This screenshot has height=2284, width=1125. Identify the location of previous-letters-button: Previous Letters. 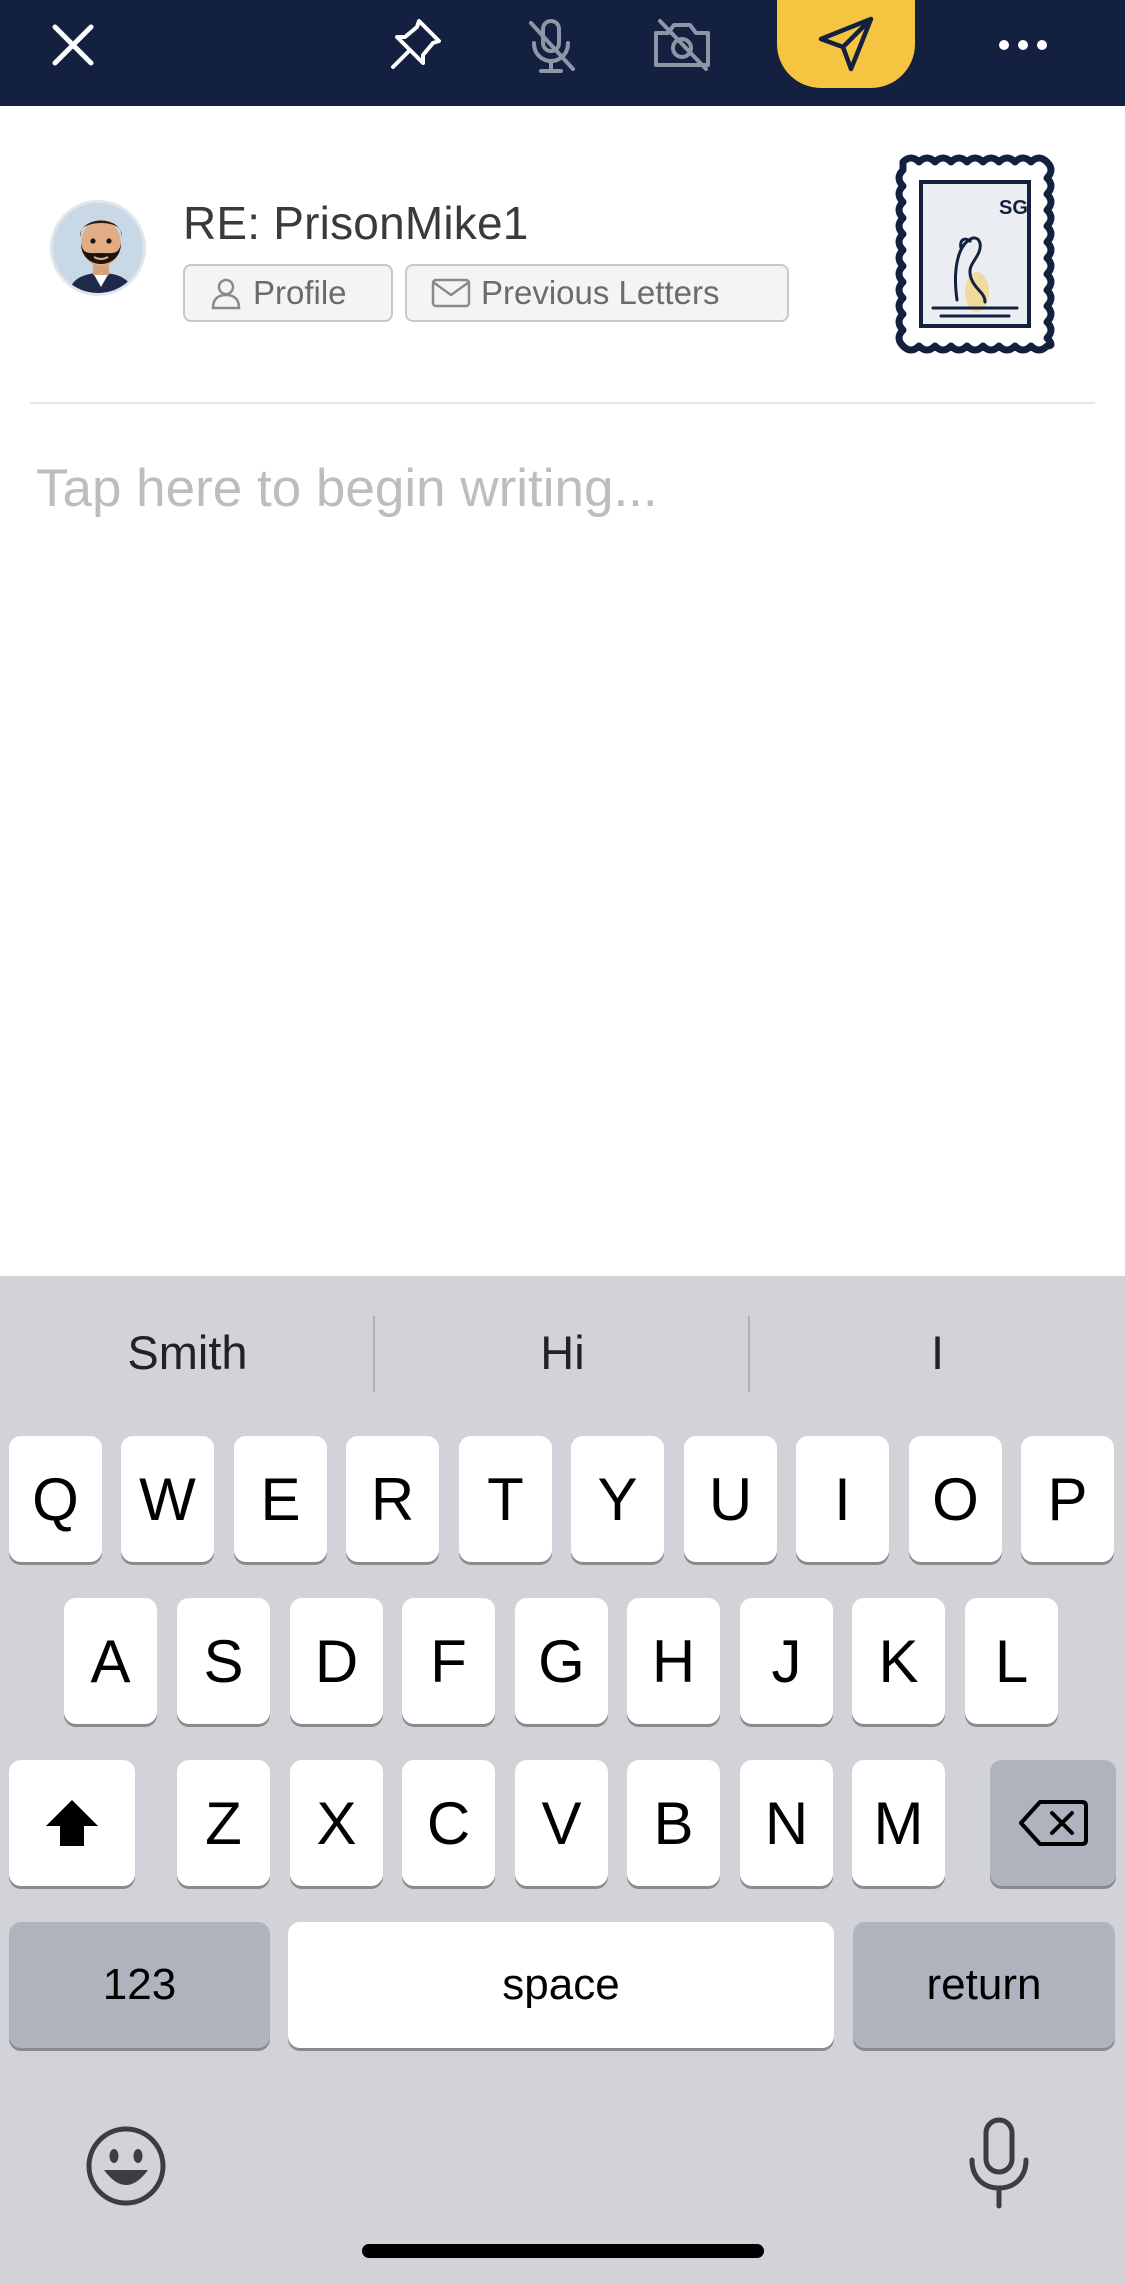
(597, 293).